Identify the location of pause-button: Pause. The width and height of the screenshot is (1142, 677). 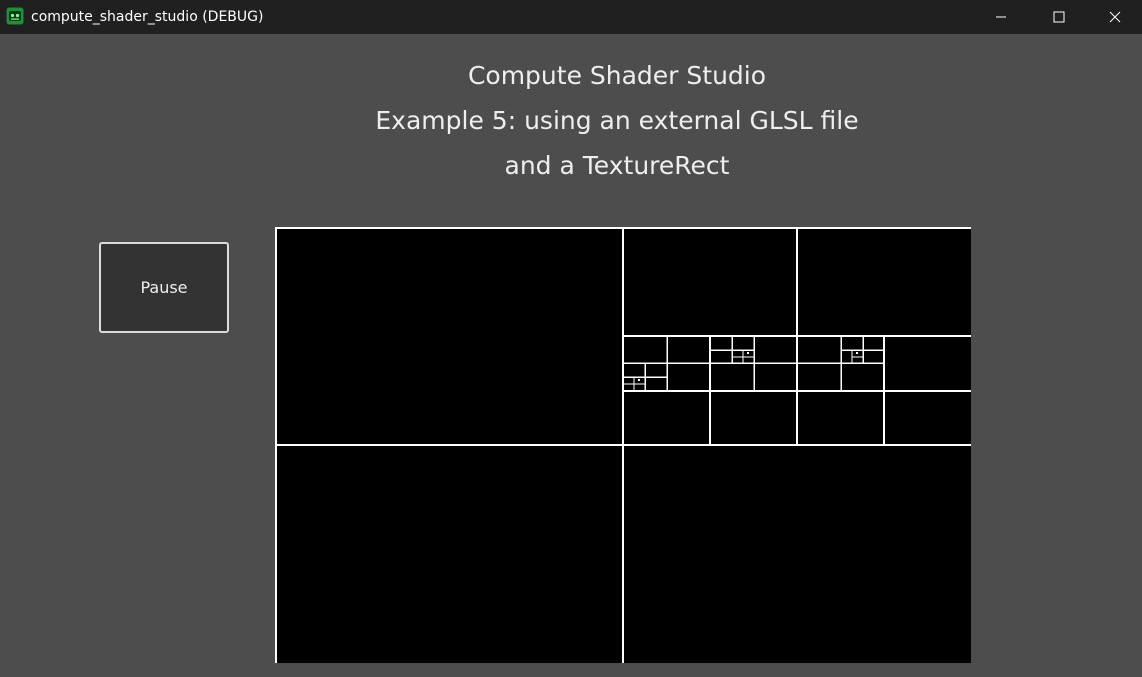
(164, 287).